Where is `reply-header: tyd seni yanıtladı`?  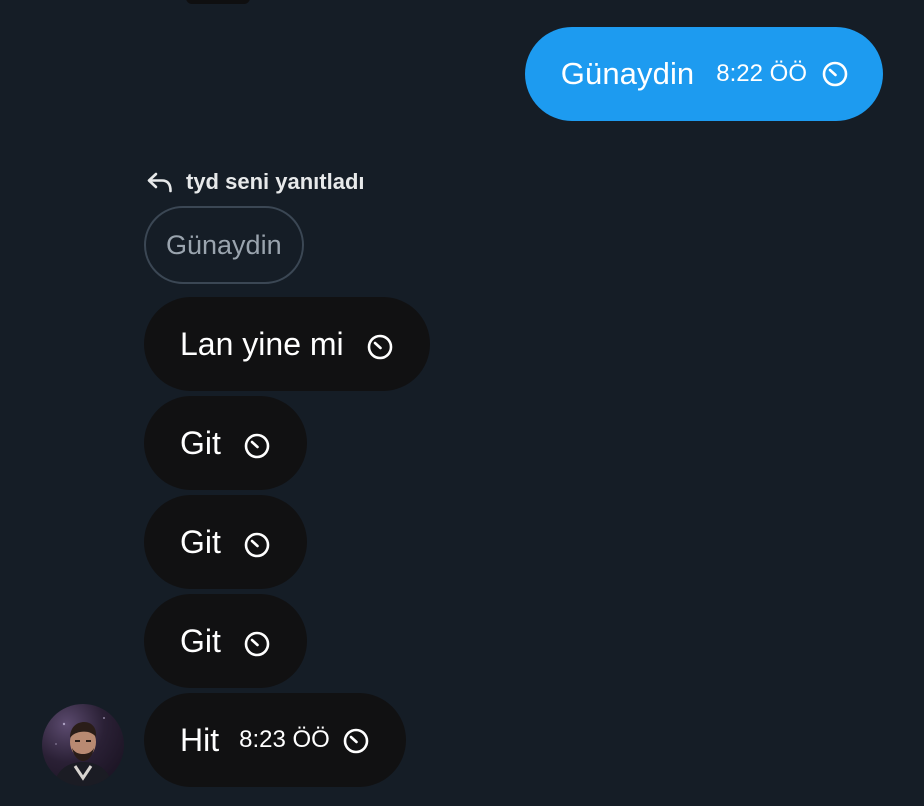 reply-header: tyd seni yanıtladı is located at coordinates (255, 182).